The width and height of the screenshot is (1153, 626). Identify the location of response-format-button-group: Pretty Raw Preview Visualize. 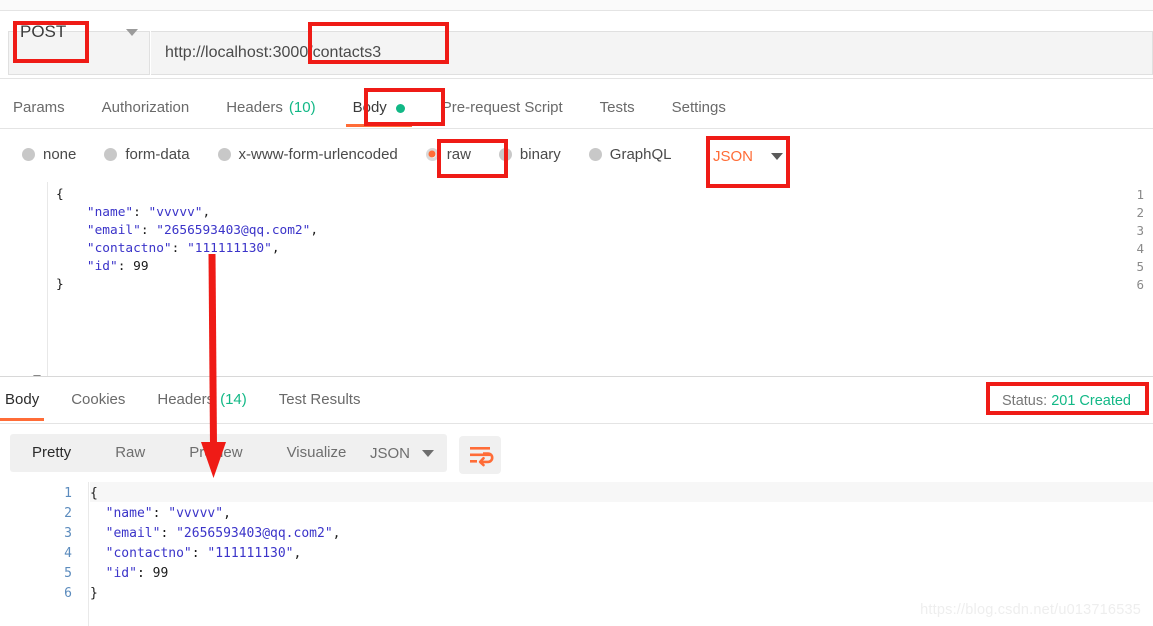
(189, 453).